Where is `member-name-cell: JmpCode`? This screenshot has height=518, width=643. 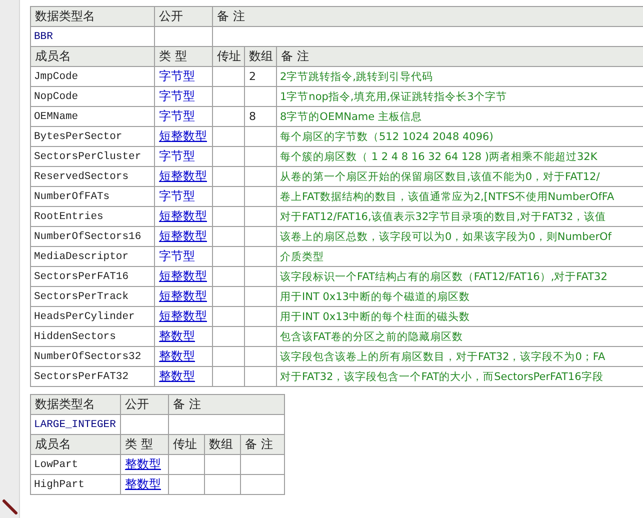 member-name-cell: JmpCode is located at coordinates (92, 76).